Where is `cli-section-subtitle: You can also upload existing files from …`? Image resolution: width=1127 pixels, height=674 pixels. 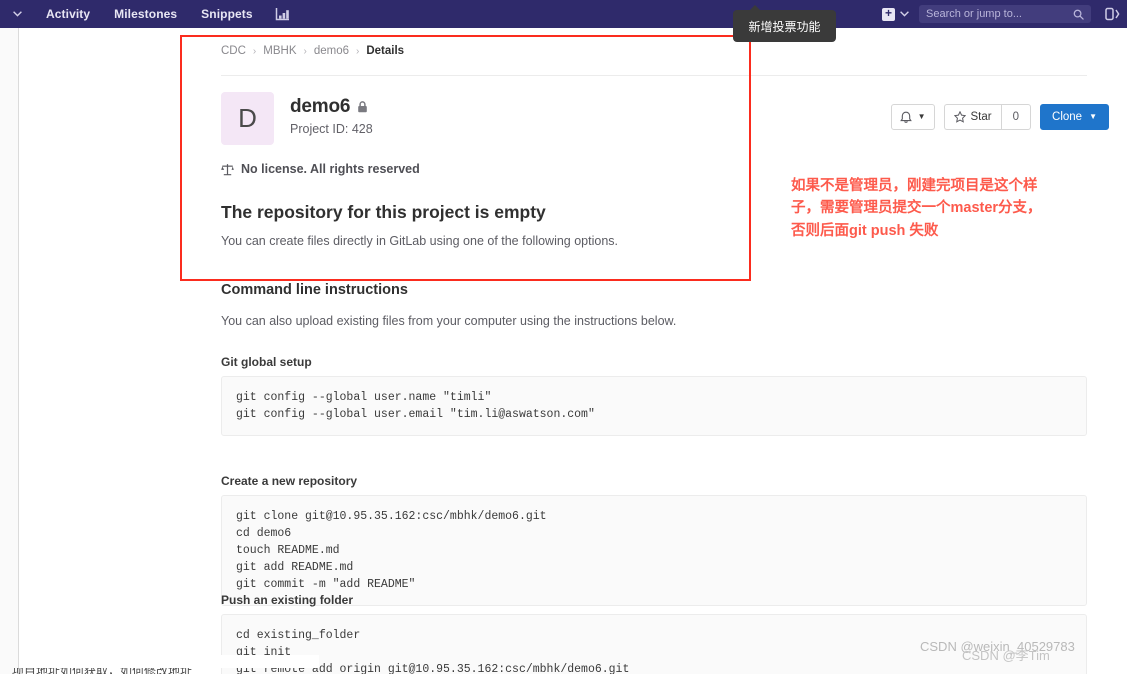 cli-section-subtitle: You can also upload existing files from … is located at coordinates (449, 321).